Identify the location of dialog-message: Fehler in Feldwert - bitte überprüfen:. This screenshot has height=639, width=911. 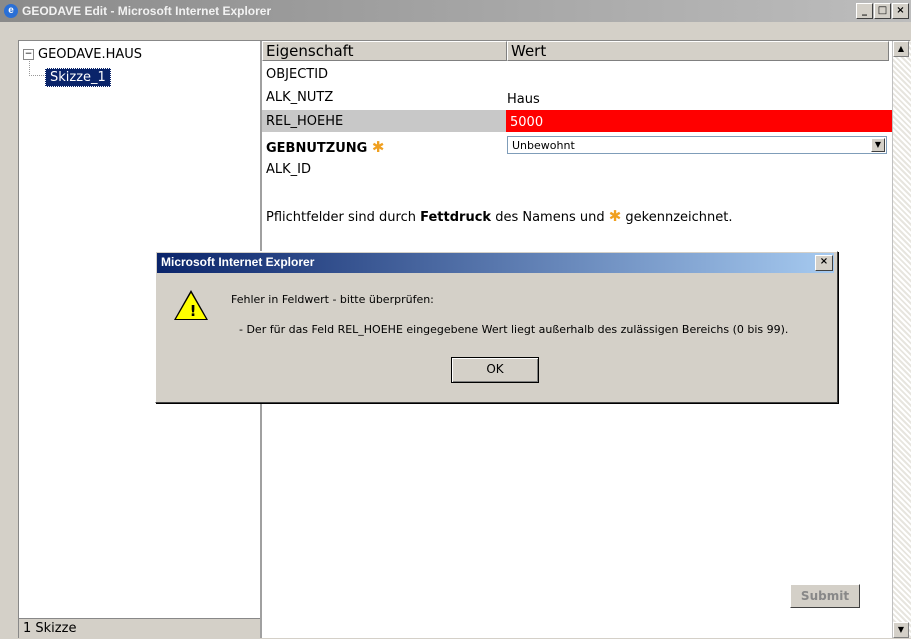
(332, 299).